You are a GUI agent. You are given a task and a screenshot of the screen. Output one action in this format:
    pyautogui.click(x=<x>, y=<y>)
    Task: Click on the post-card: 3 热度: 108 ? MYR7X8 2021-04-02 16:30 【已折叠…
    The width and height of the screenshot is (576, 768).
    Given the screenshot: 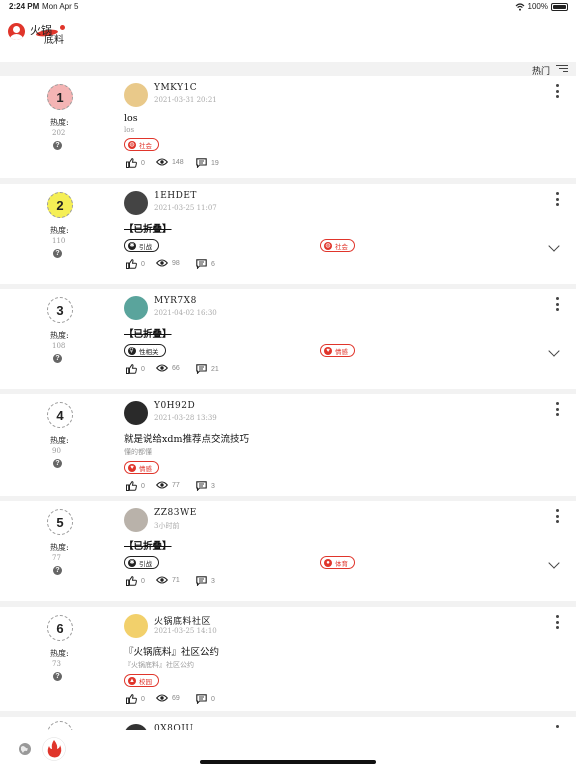 What is the action you would take?
    pyautogui.click(x=288, y=339)
    